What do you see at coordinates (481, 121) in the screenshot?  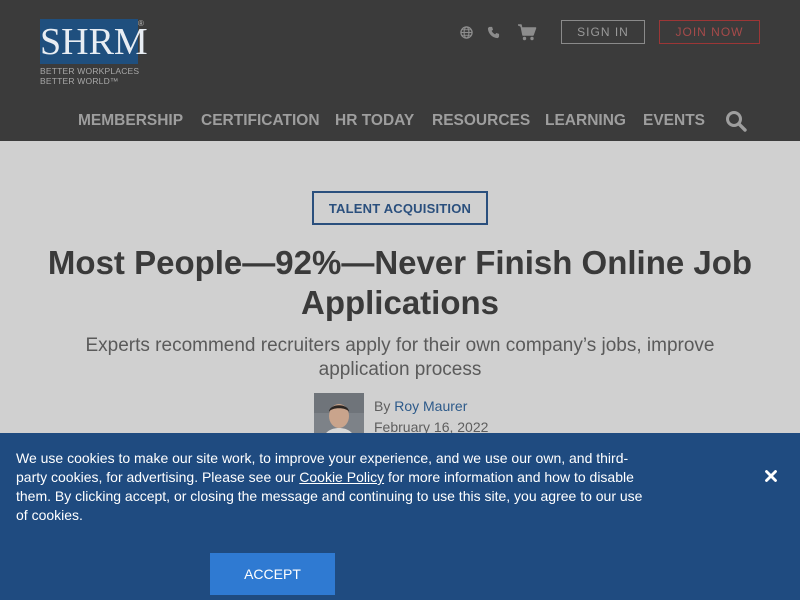 I see `nav-resources: RESOURCES` at bounding box center [481, 121].